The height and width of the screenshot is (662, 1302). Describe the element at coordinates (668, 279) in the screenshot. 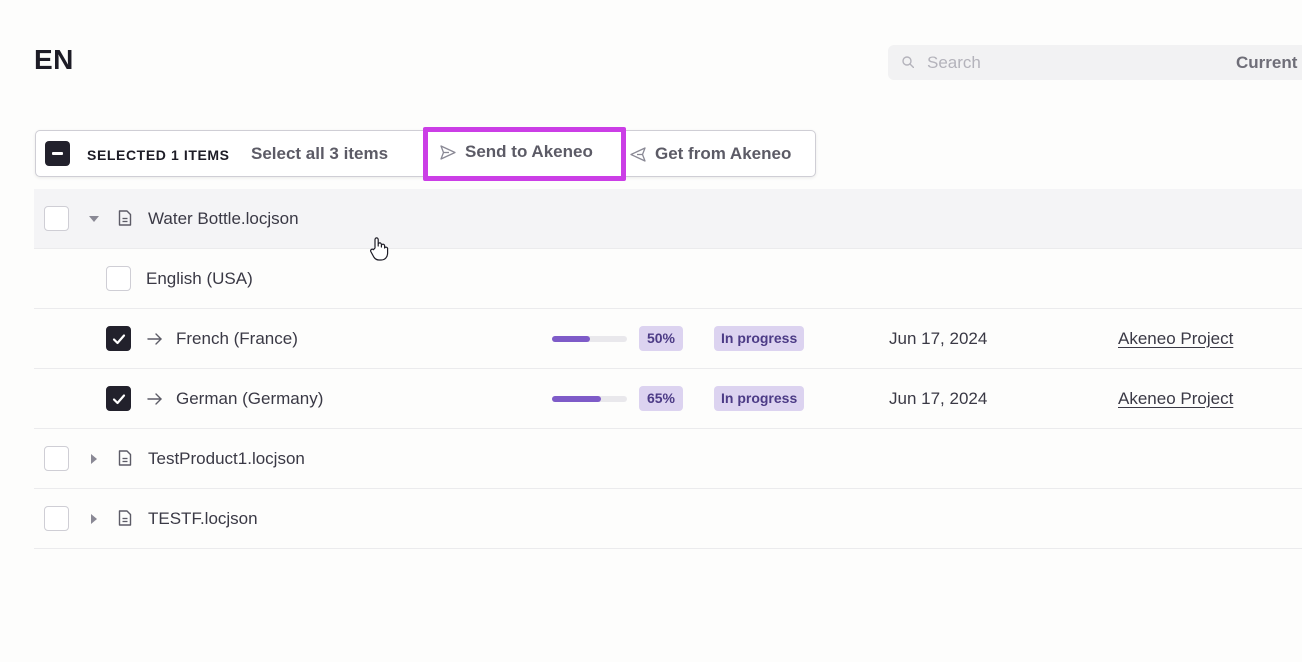

I see `table-row: English (USA)` at that location.